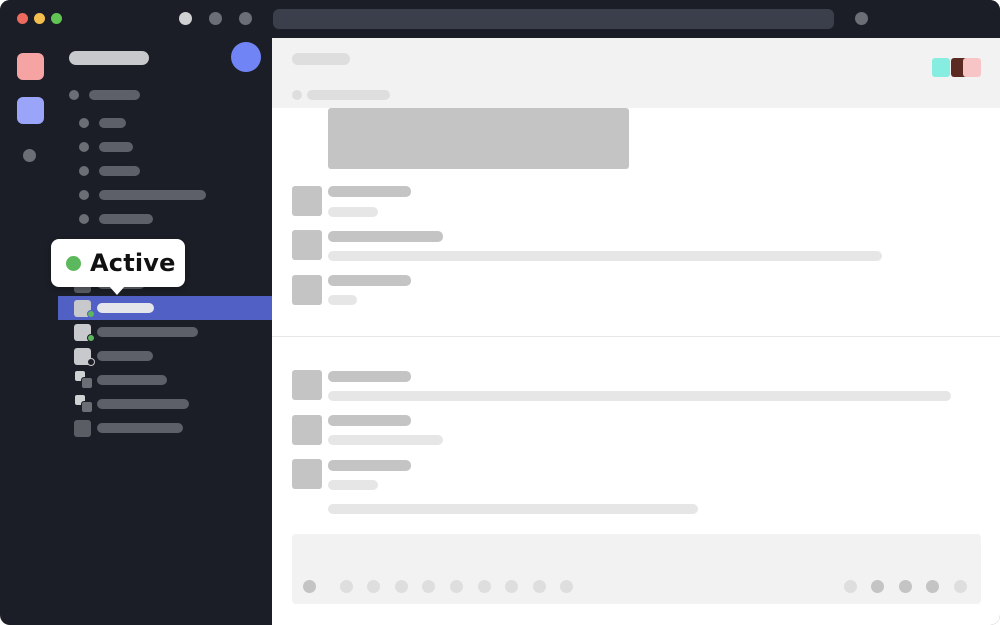 This screenshot has height=625, width=1000. Describe the element at coordinates (636, 336) in the screenshot. I see `divider` at that location.